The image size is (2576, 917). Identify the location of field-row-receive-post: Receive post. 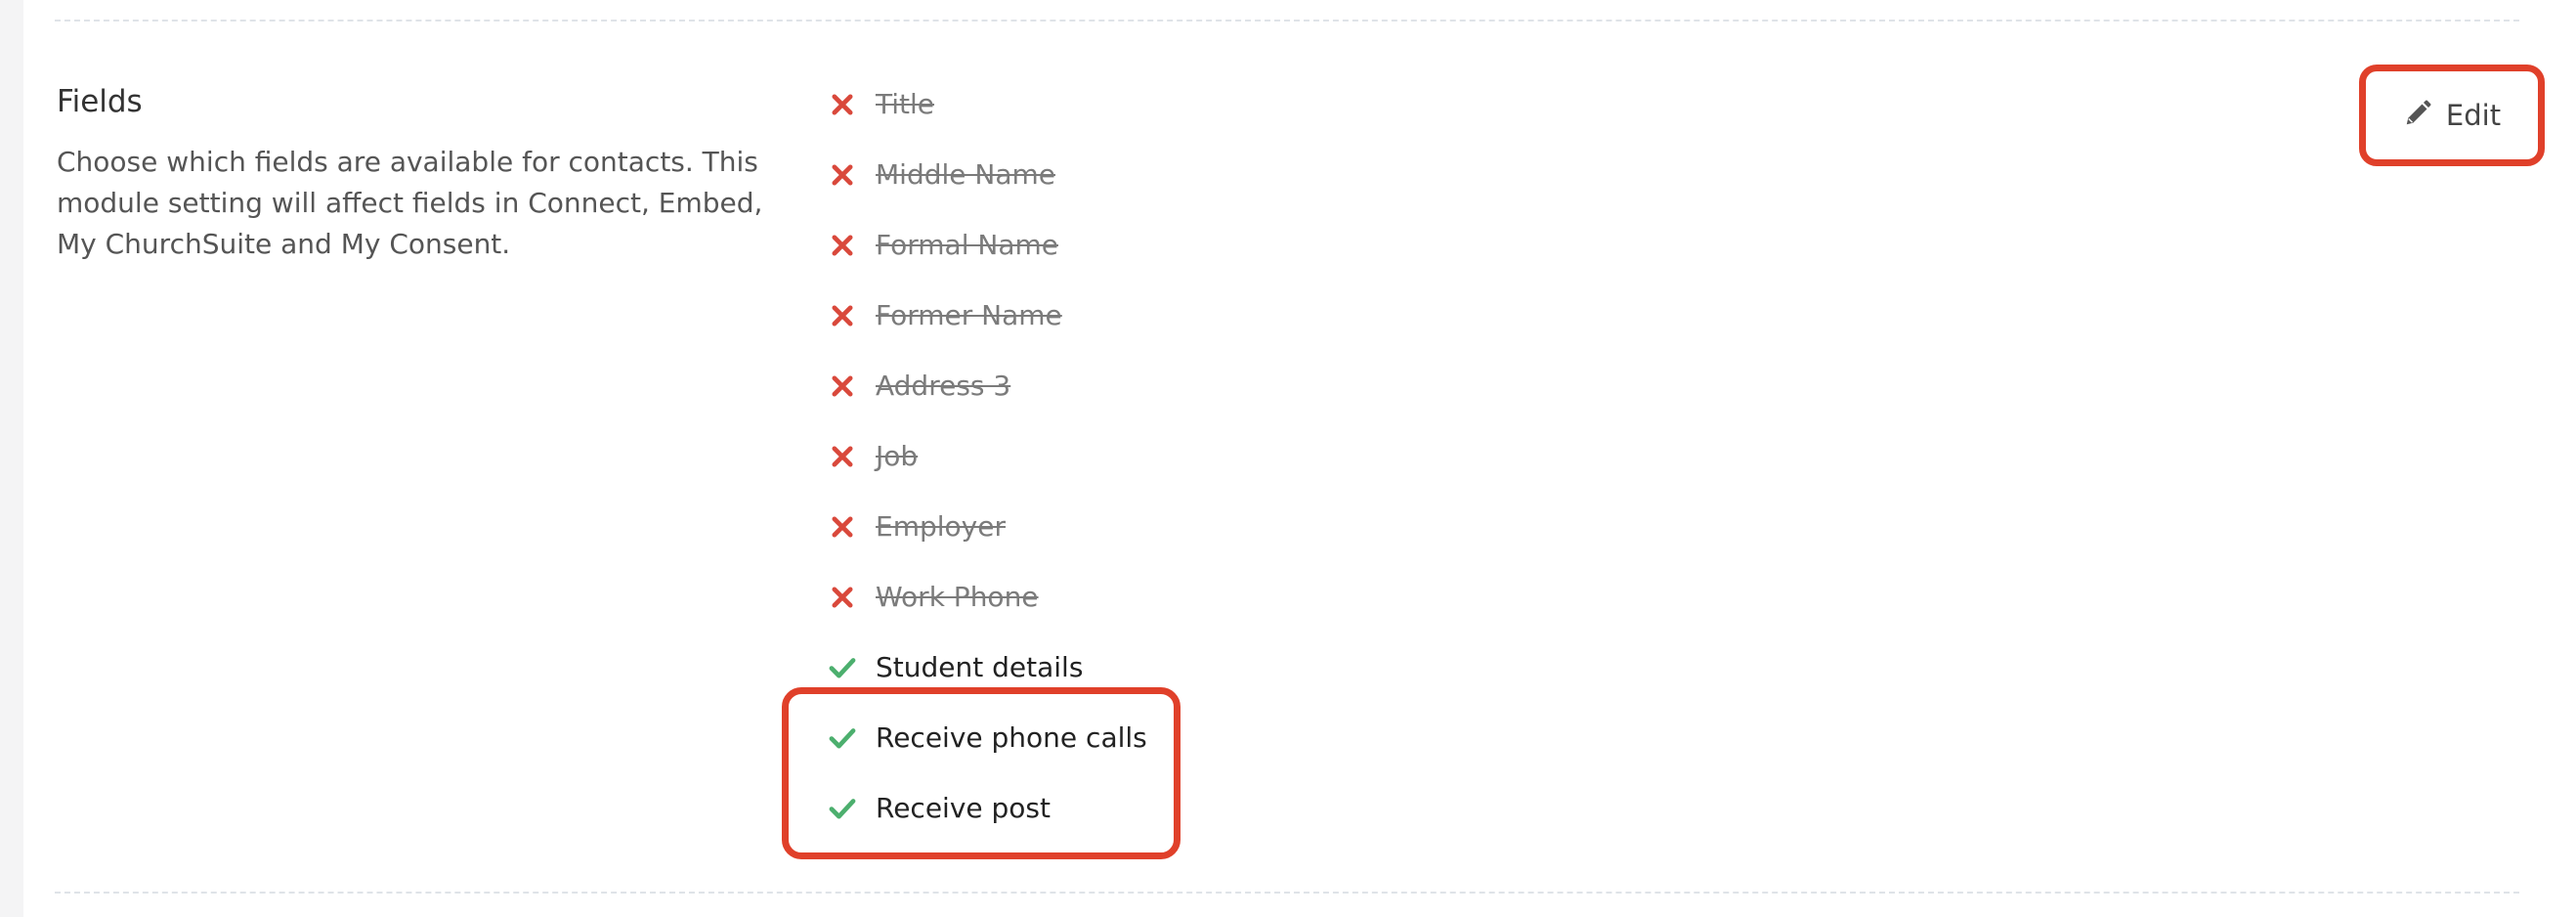
(985, 823).